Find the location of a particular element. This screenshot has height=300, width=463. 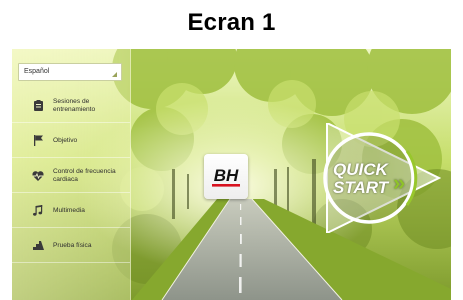

flag-icon is located at coordinates (38, 141).